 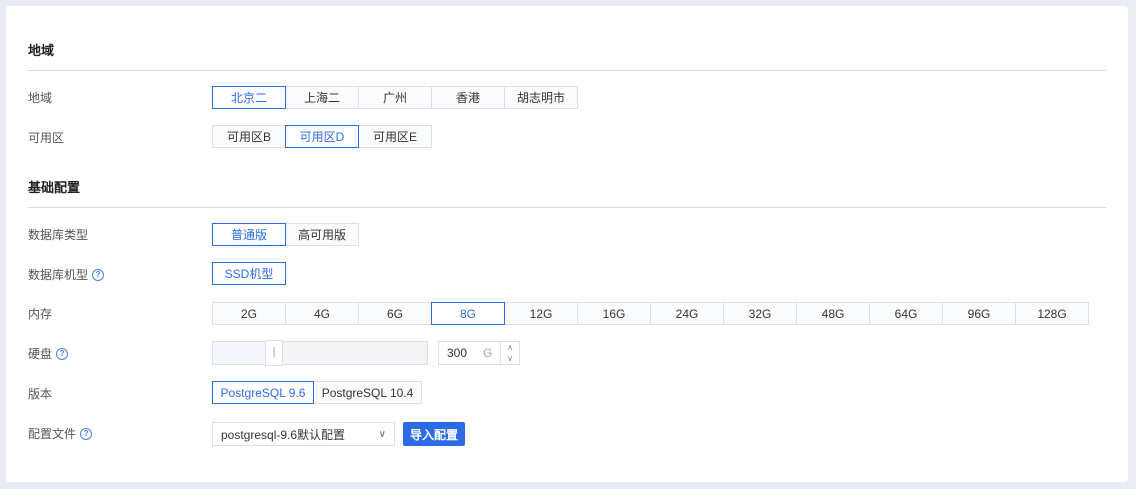 I want to click on disk-label: 硬盘?, so click(x=48, y=354).